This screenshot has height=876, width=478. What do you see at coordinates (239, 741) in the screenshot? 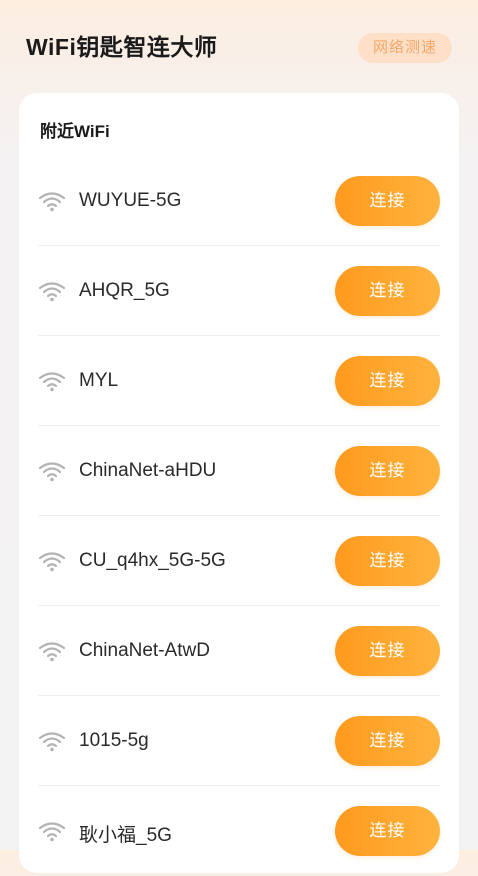
I see `wifi-network-row: 1015-5g 连接` at bounding box center [239, 741].